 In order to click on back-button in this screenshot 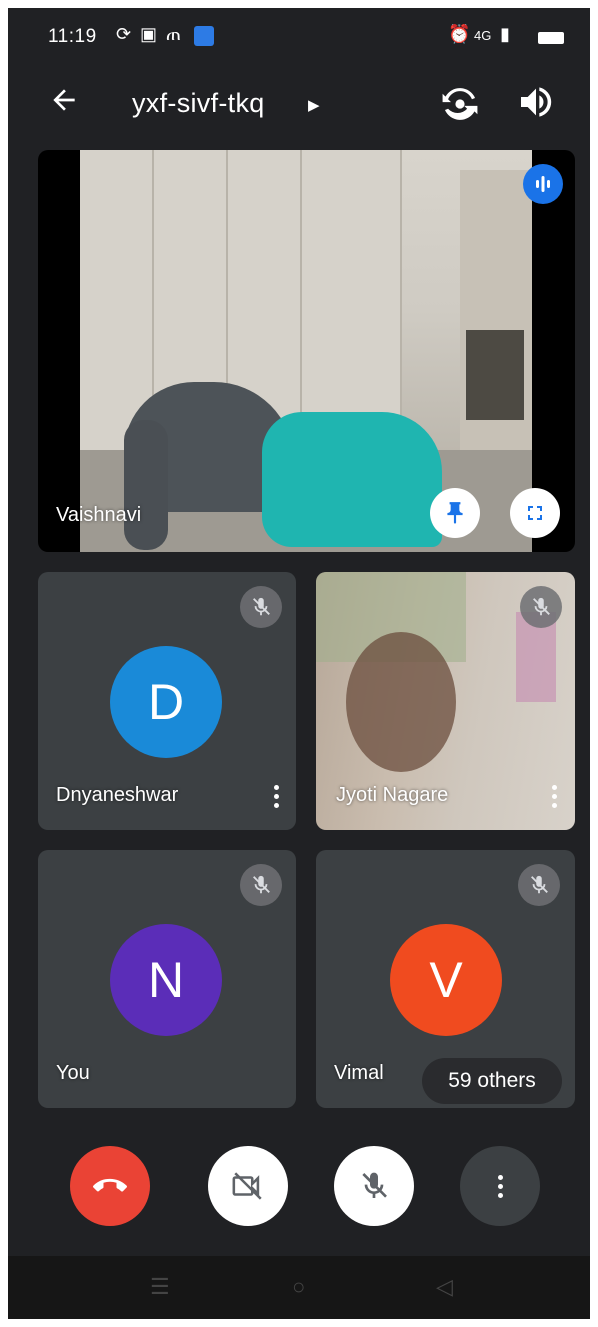, I will do `click(68, 104)`.